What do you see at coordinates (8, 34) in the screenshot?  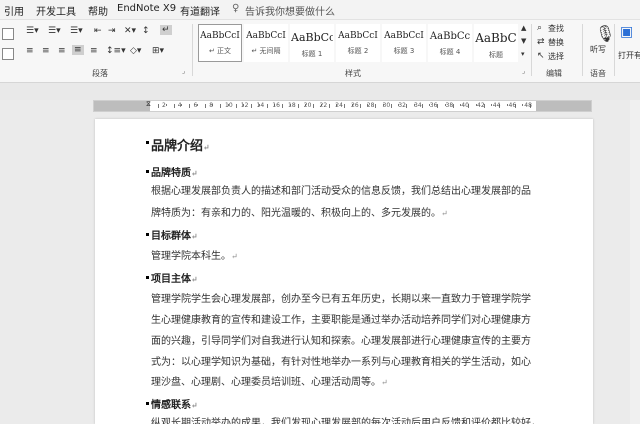 I see `character-border-icon` at bounding box center [8, 34].